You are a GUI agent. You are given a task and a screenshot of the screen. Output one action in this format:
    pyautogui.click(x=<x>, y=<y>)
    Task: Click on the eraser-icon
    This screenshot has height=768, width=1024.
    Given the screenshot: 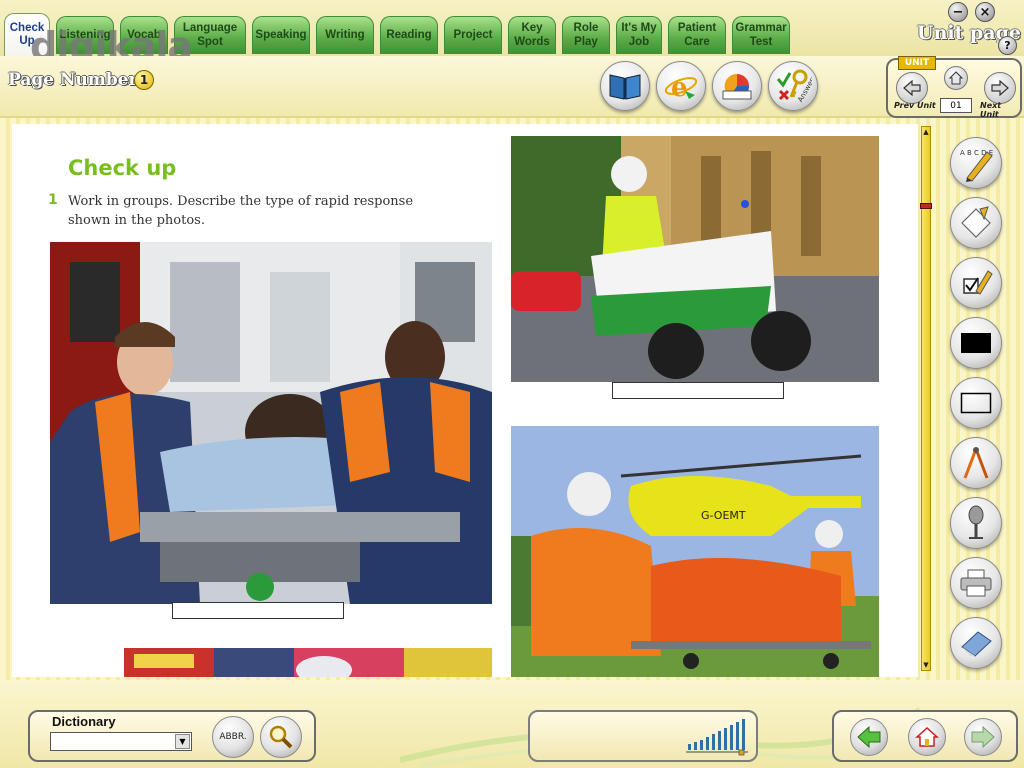 What is the action you would take?
    pyautogui.click(x=976, y=644)
    